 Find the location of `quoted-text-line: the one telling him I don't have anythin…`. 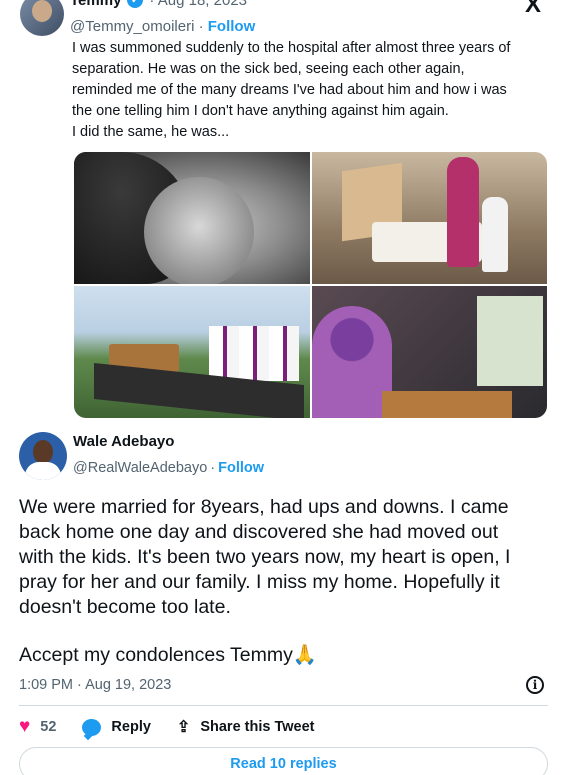

quoted-text-line: the one telling him I don't have anythin… is located at coordinates (260, 111).